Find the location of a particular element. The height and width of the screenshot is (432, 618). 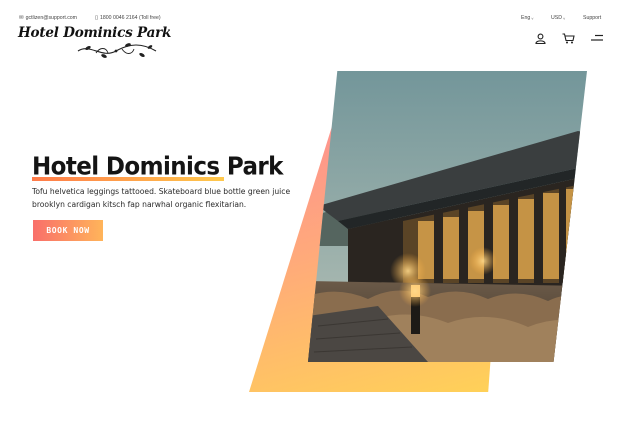

currency-label: USD is located at coordinates (556, 18).